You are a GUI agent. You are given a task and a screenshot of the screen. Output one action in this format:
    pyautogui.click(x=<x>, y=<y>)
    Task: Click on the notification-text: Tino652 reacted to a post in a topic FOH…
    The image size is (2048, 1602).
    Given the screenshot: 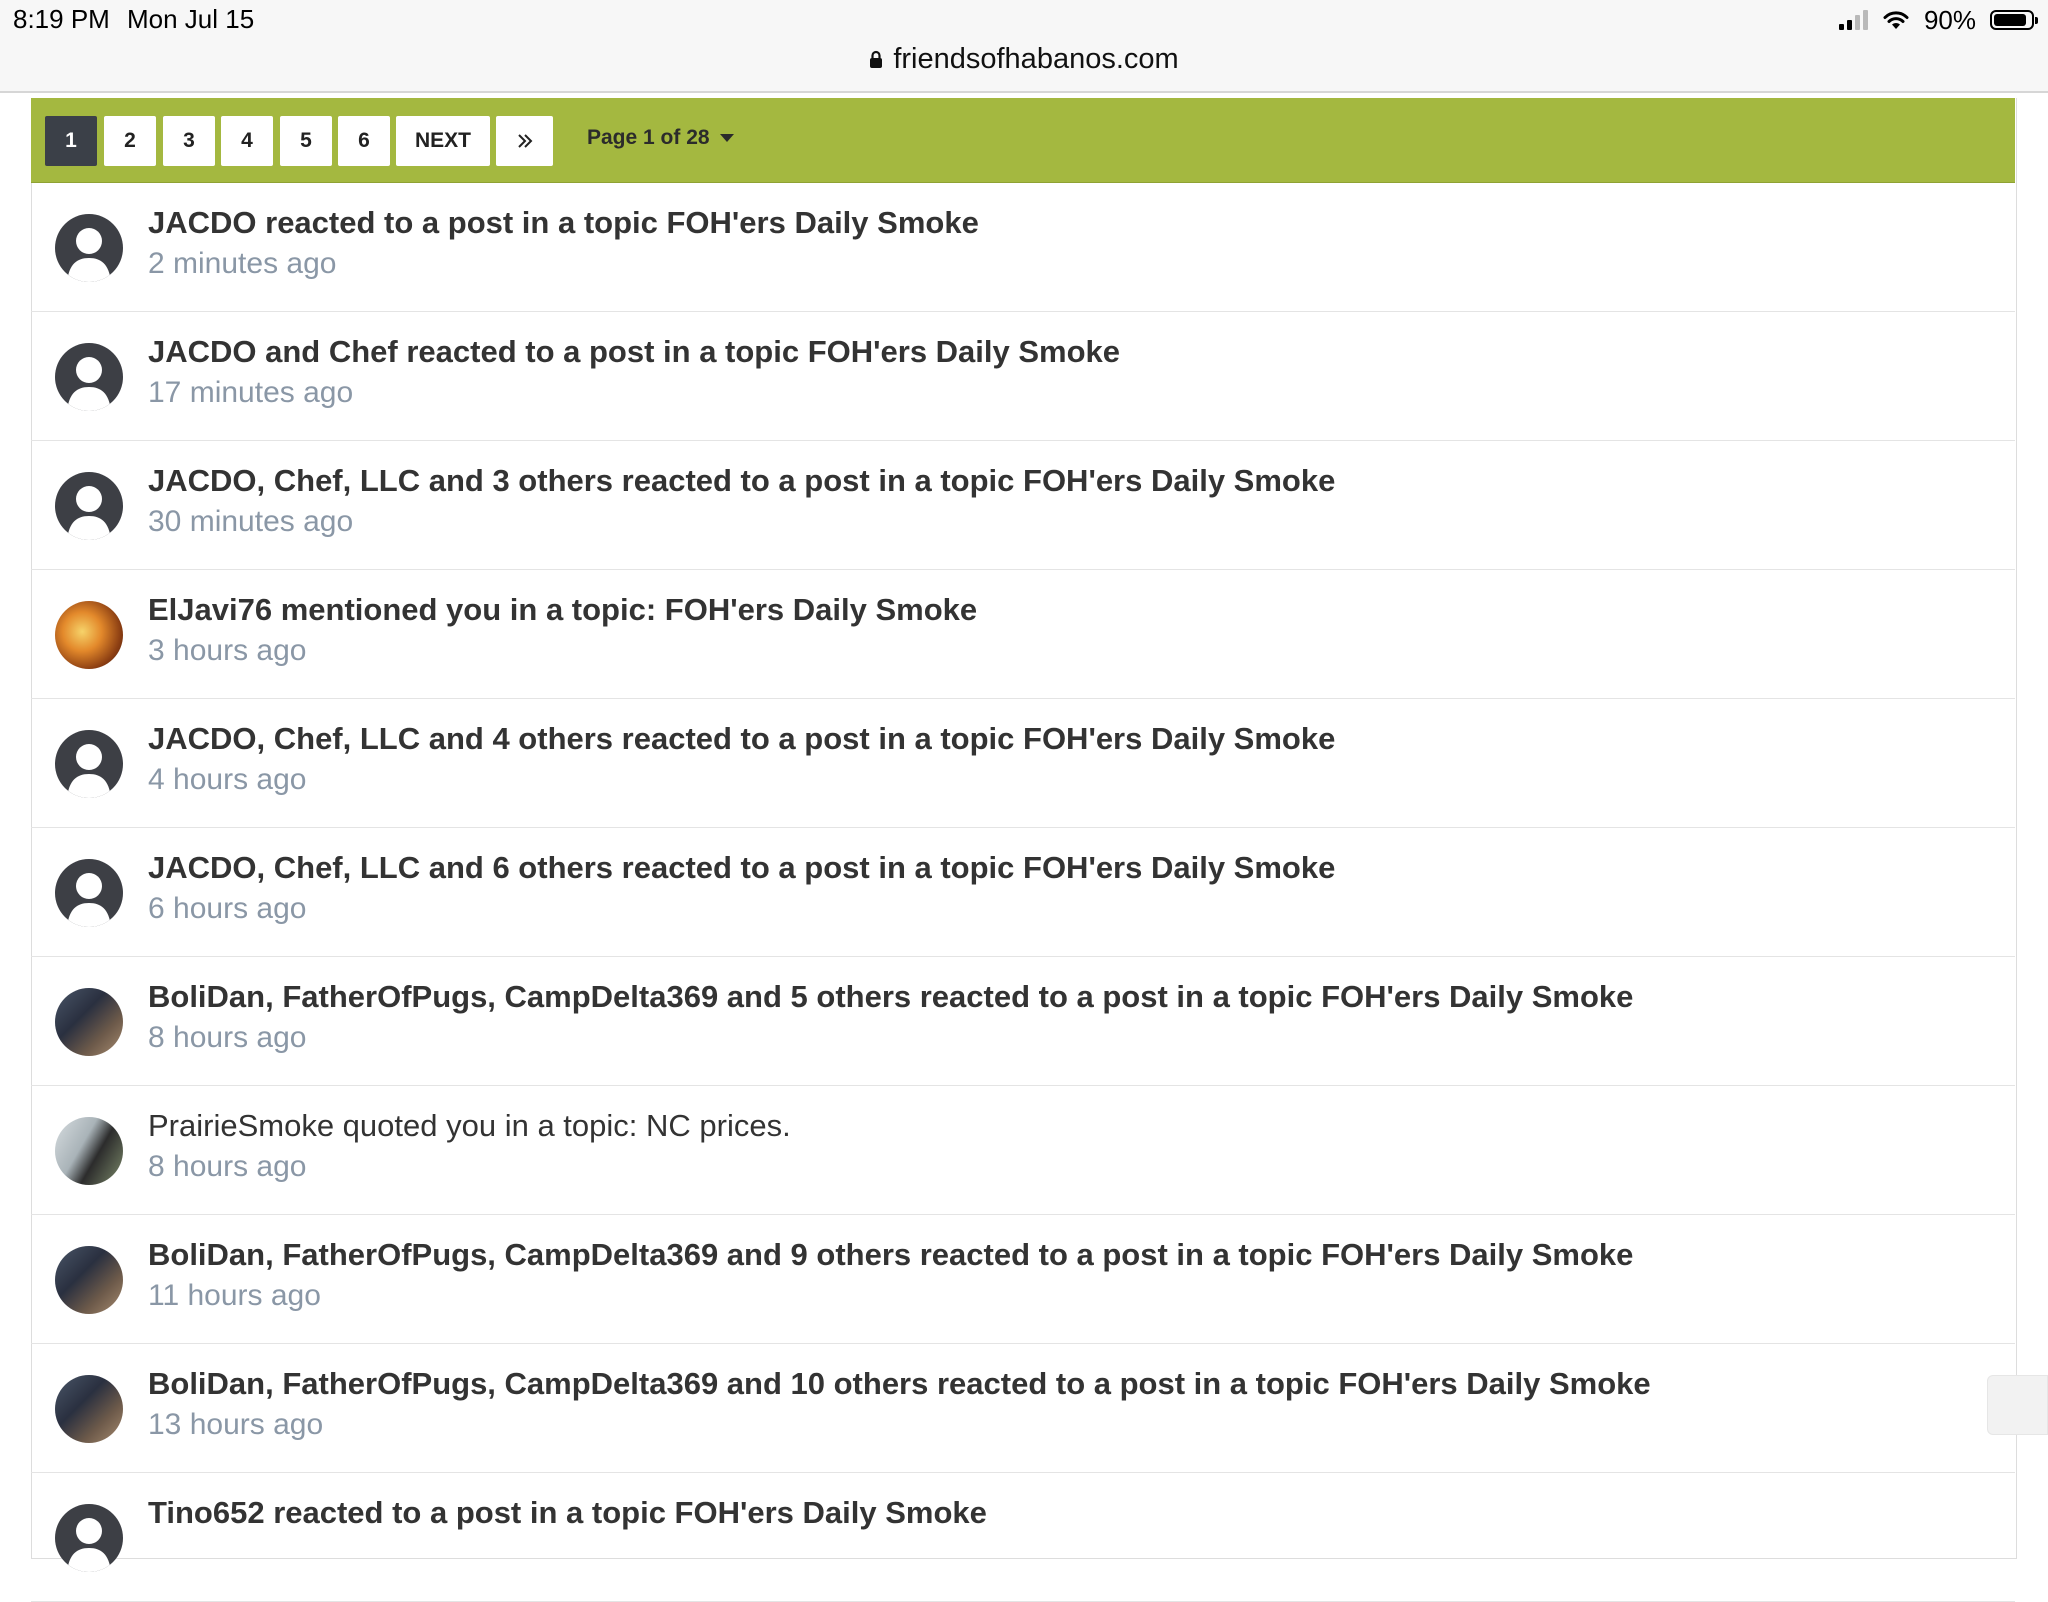 What is the action you would take?
    pyautogui.click(x=567, y=1513)
    